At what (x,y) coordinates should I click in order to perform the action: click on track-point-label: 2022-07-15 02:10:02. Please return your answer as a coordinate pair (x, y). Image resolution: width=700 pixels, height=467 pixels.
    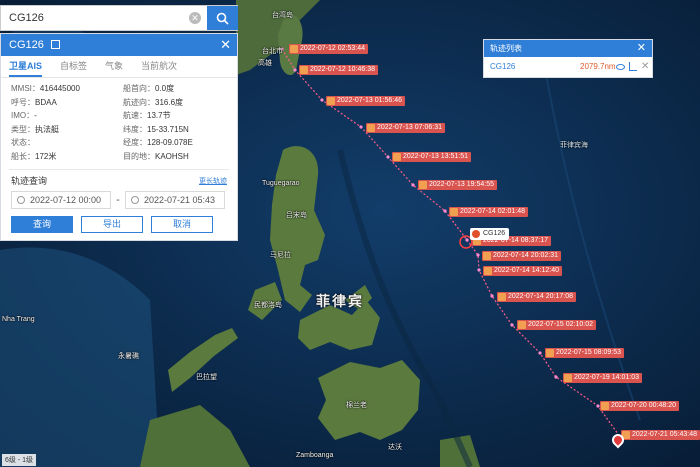
    Looking at the image, I should click on (556, 325).